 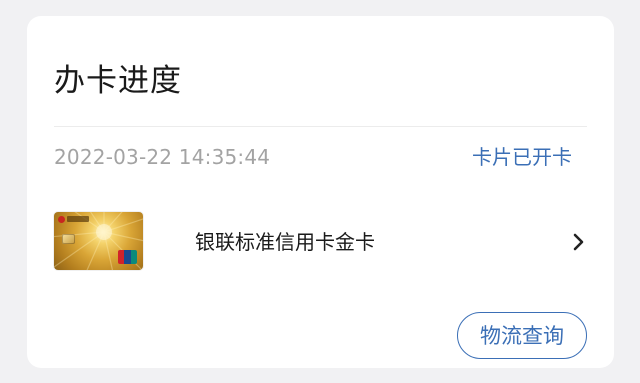 What do you see at coordinates (162, 157) in the screenshot?
I see `application-timestamp: 2022-03-22 14:35:44` at bounding box center [162, 157].